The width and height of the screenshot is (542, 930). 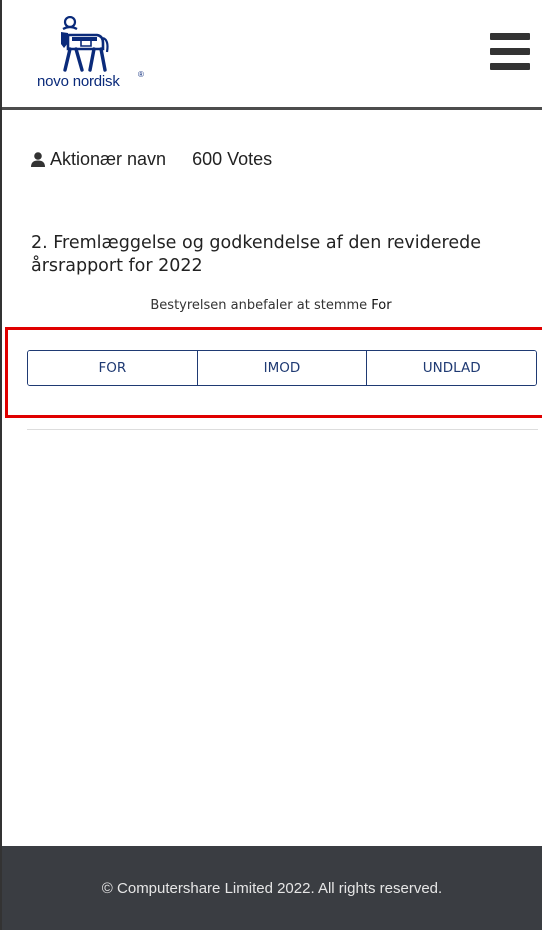 I want to click on user-icon, so click(x=38, y=159).